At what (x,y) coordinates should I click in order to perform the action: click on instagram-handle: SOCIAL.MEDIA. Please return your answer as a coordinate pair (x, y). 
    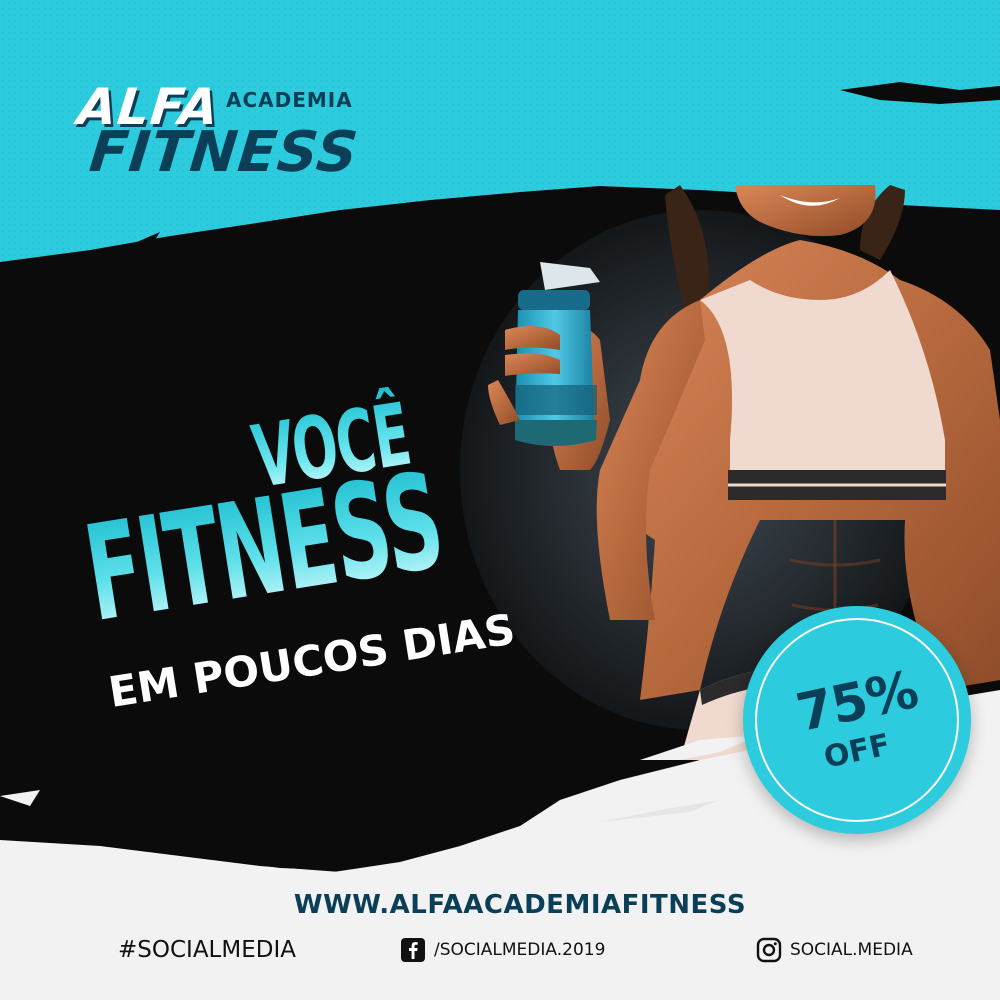
    Looking at the image, I should click on (851, 950).